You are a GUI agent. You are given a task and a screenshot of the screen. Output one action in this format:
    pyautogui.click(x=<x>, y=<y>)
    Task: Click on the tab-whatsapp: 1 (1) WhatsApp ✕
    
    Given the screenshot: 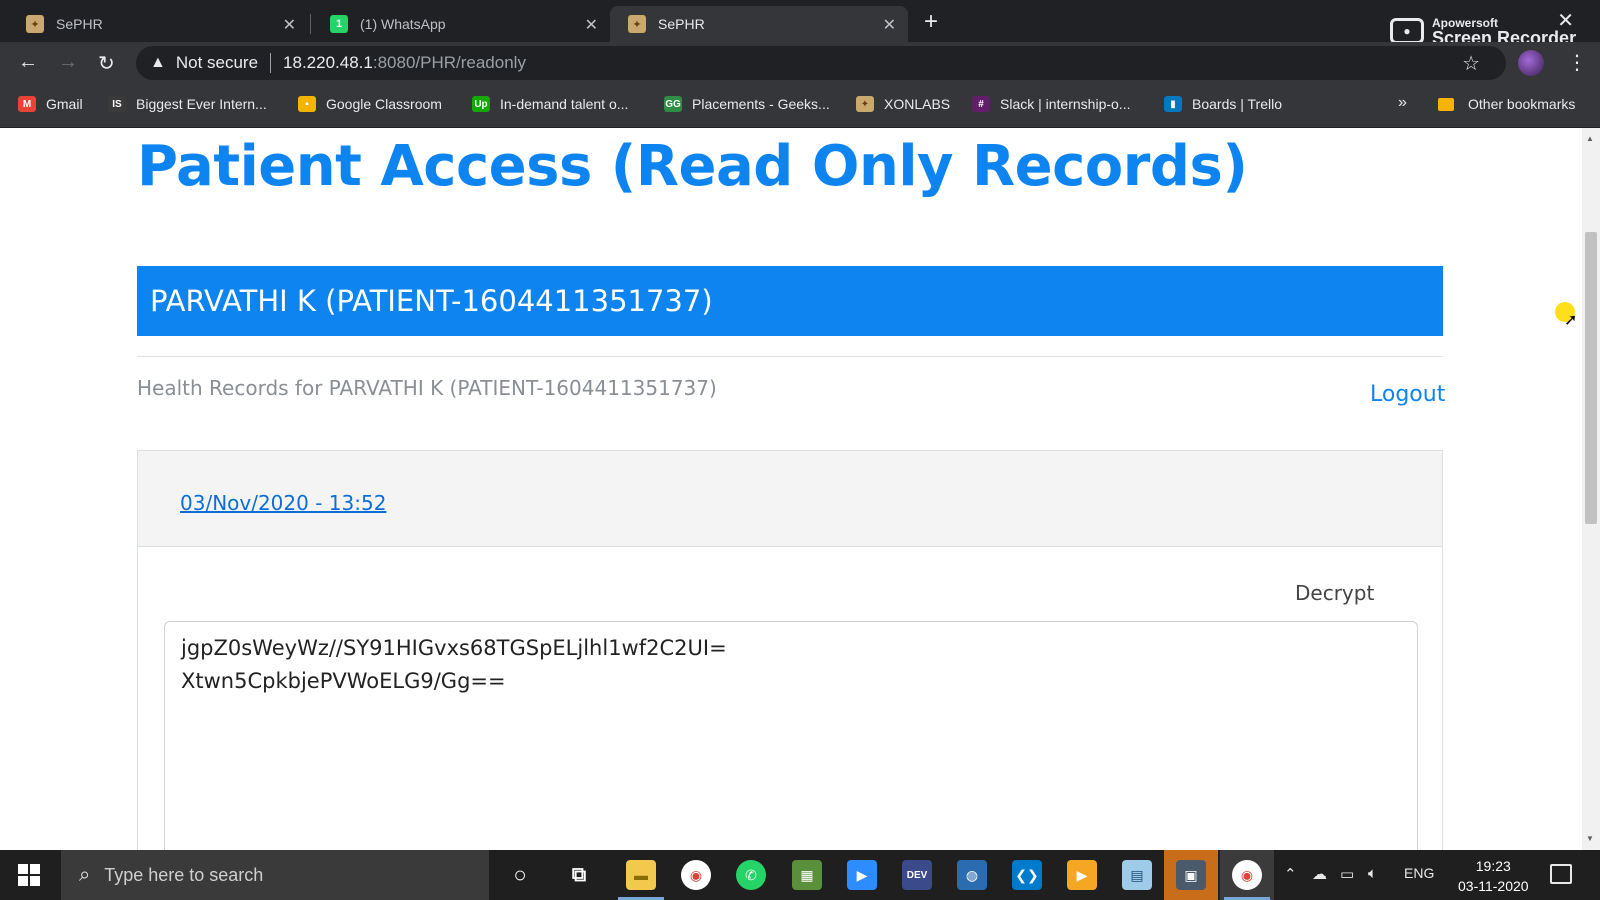 What is the action you would take?
    pyautogui.click(x=461, y=24)
    